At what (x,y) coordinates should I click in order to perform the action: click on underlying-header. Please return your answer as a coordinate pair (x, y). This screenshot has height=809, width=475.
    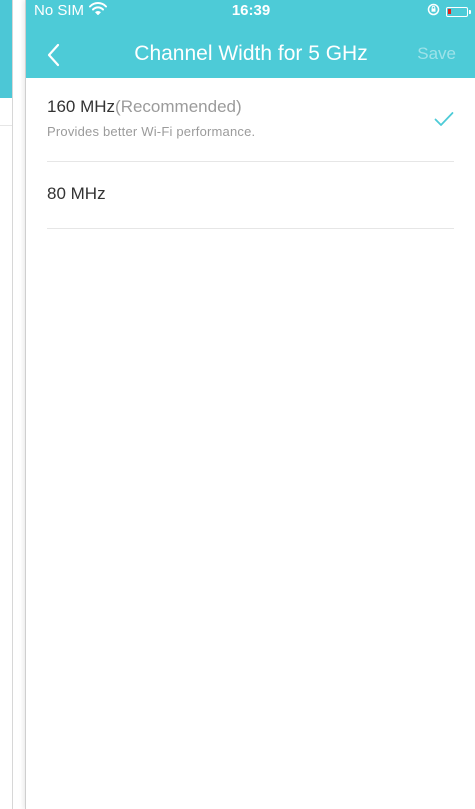
    Looking at the image, I should click on (6, 49).